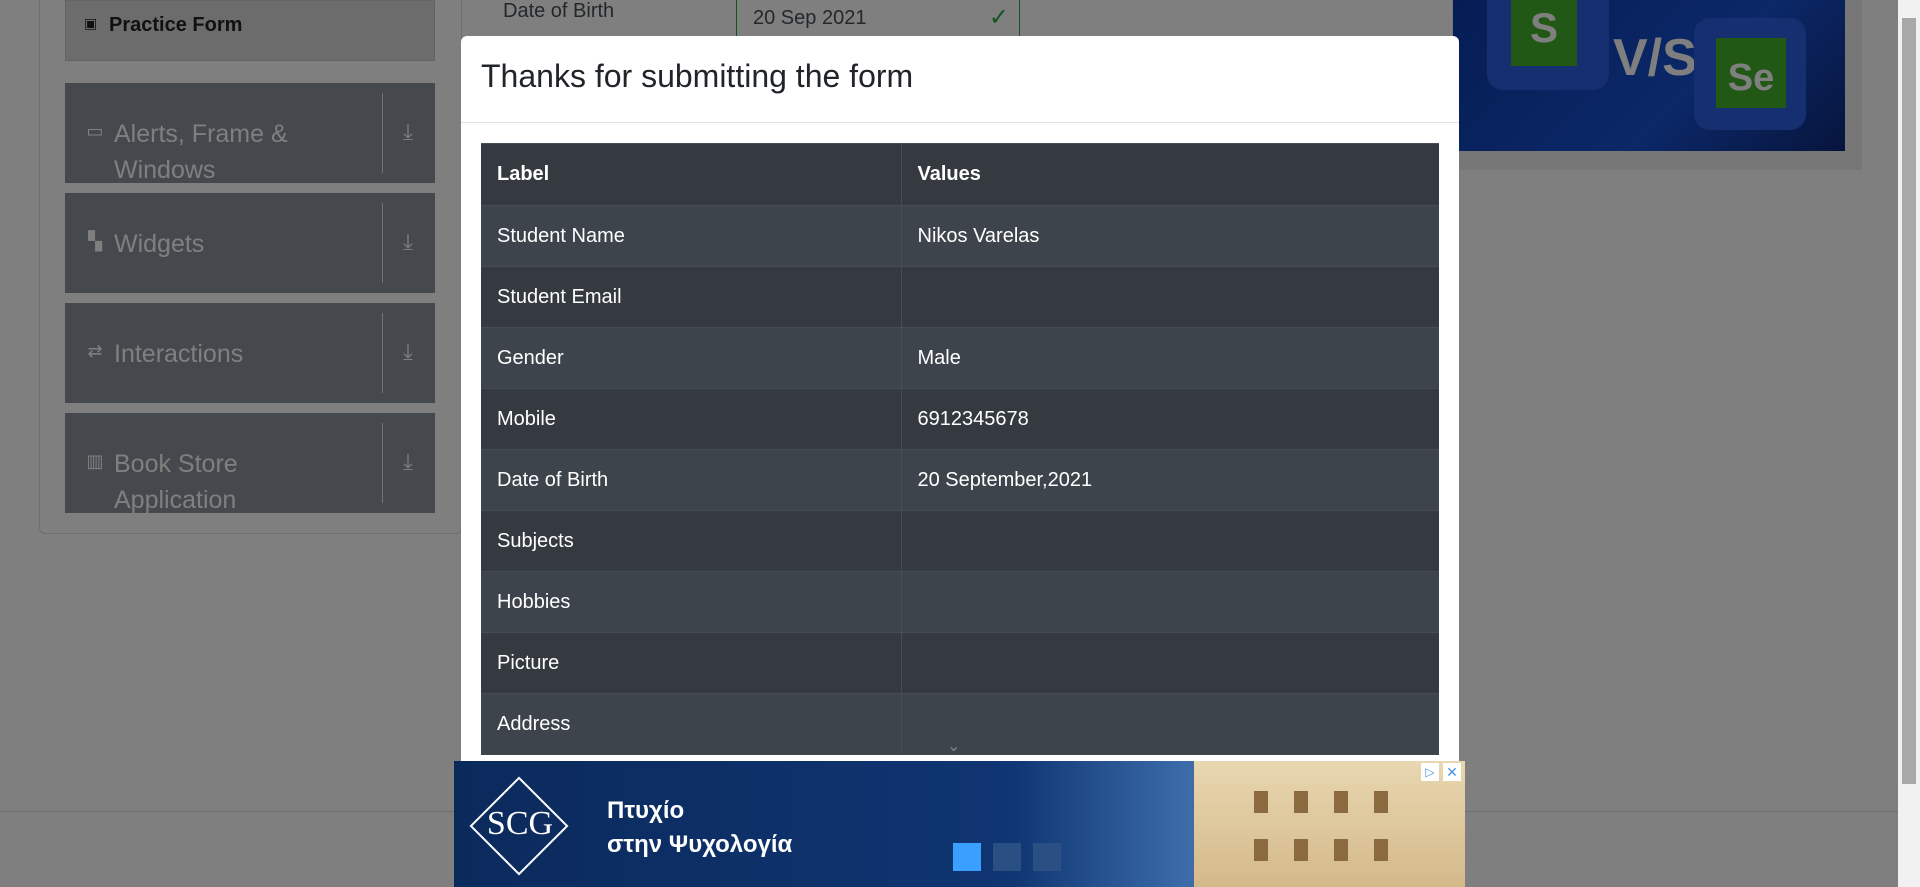 This screenshot has width=1920, height=887. I want to click on table-header-row: Label Values, so click(960, 174).